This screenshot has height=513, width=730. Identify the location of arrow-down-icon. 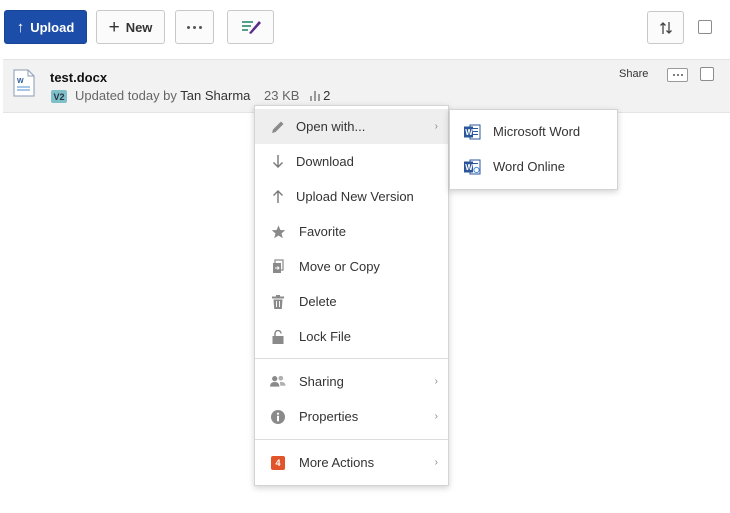
(278, 162).